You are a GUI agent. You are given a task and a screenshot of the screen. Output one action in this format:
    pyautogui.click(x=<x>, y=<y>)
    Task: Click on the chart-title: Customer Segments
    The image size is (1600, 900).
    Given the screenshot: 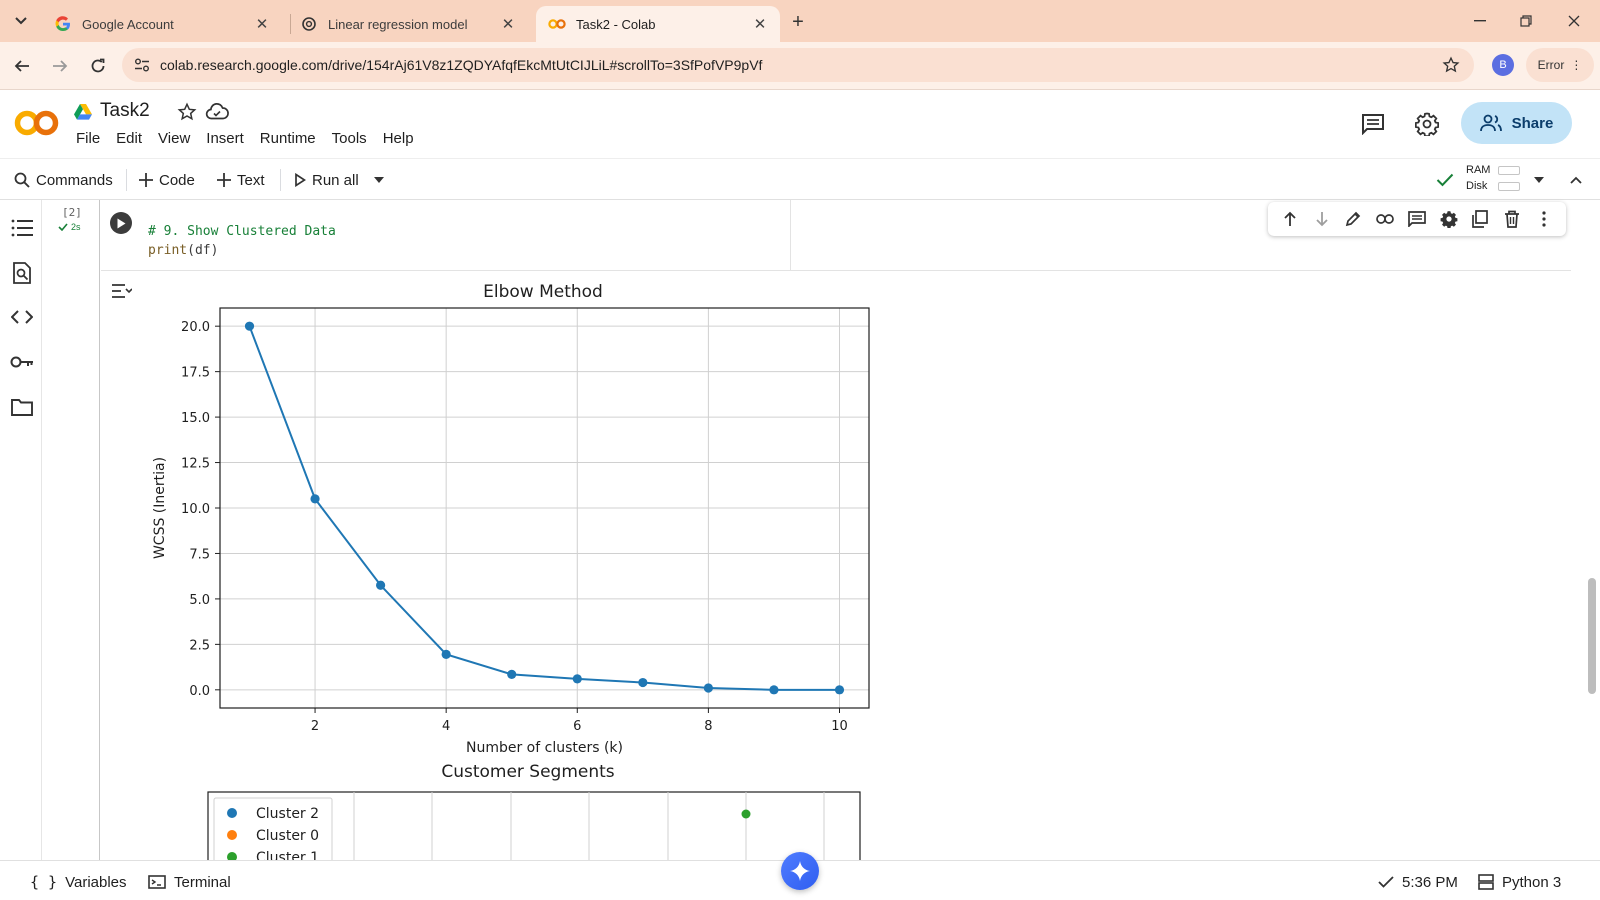 What is the action you would take?
    pyautogui.click(x=527, y=772)
    